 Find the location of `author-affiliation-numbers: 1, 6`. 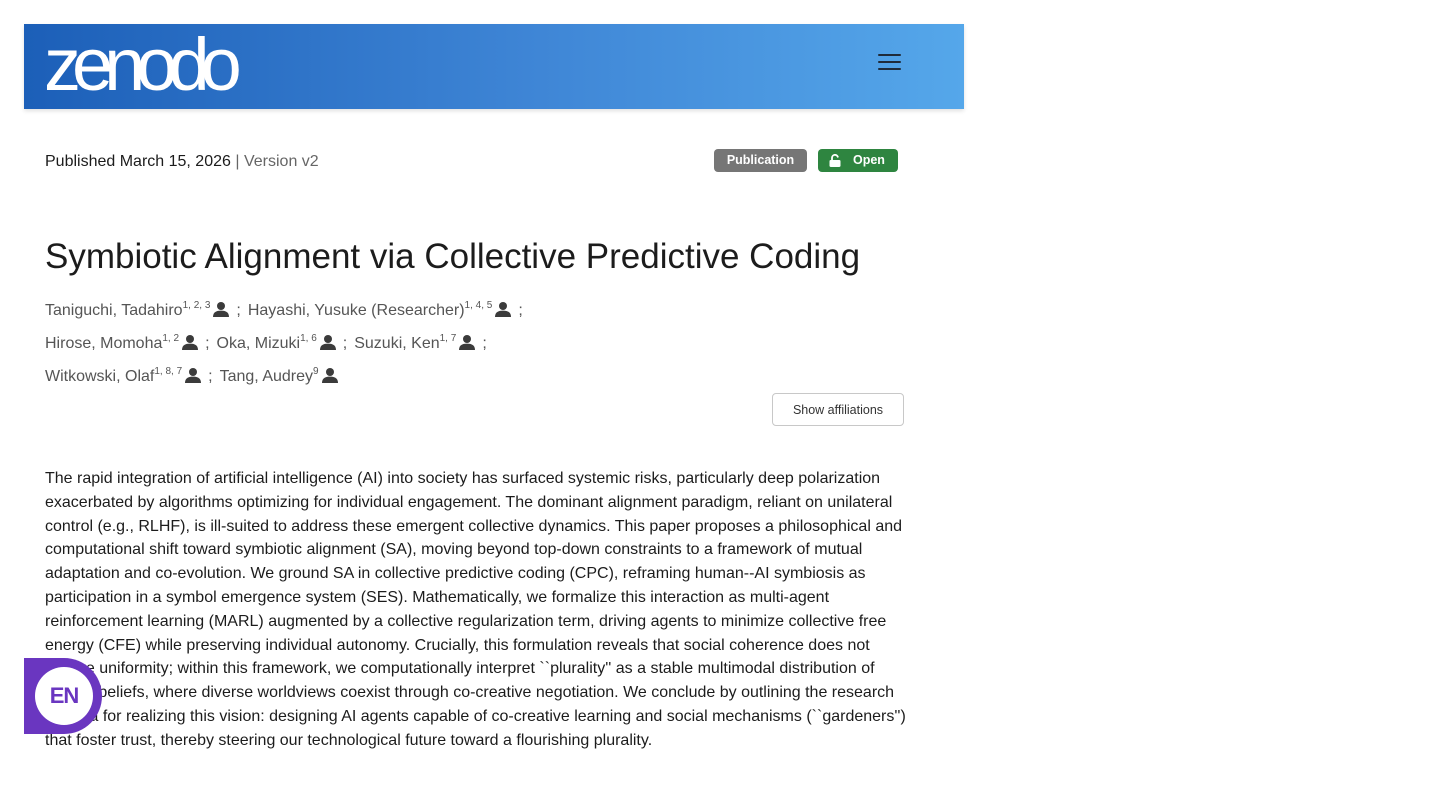

author-affiliation-numbers: 1, 6 is located at coordinates (308, 338).